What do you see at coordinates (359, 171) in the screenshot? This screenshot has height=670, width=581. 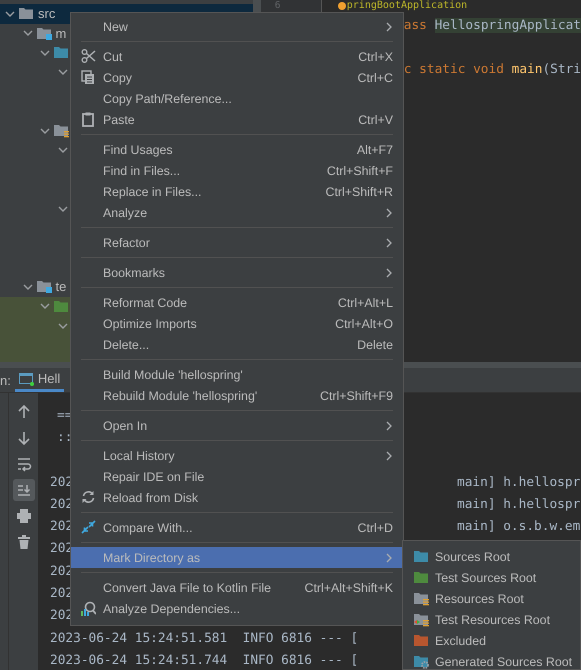 I see `shortcut-label: Ctrl+Shift+F` at bounding box center [359, 171].